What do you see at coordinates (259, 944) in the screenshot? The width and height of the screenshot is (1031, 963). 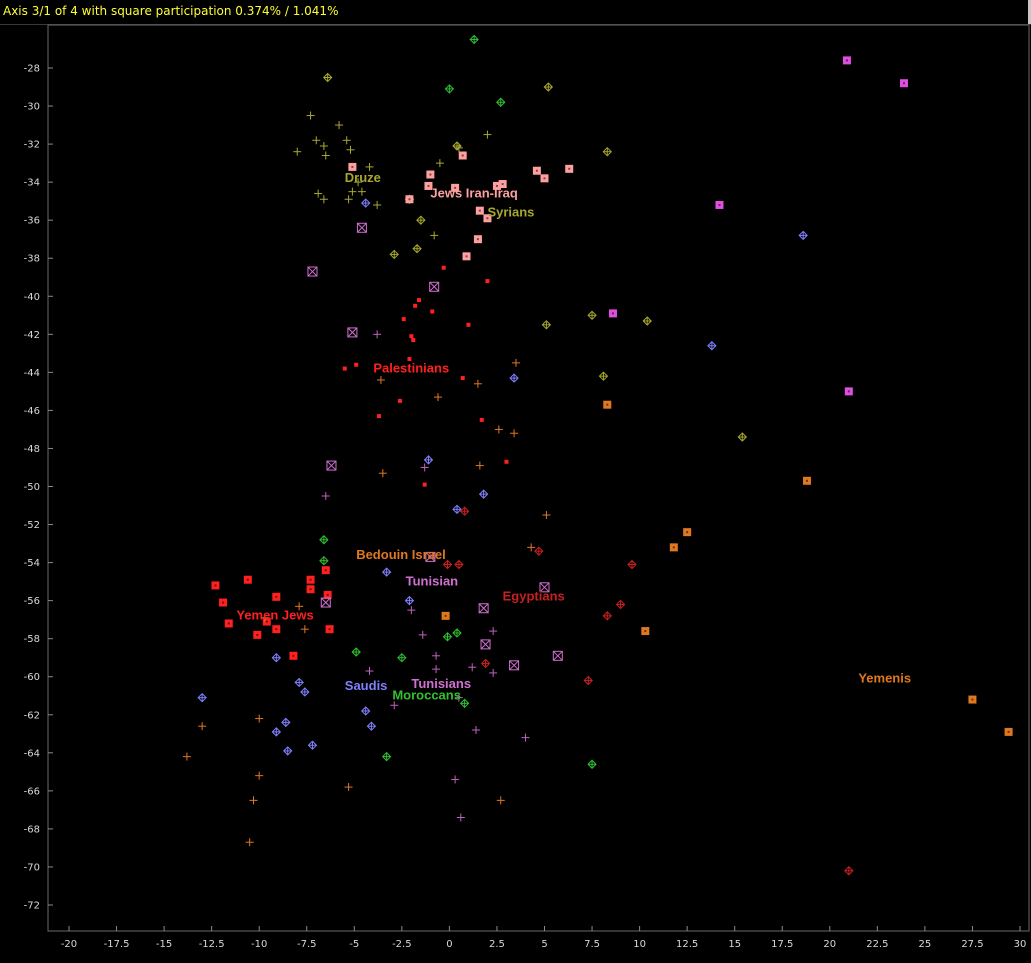 I see `x-tick-label: -10` at bounding box center [259, 944].